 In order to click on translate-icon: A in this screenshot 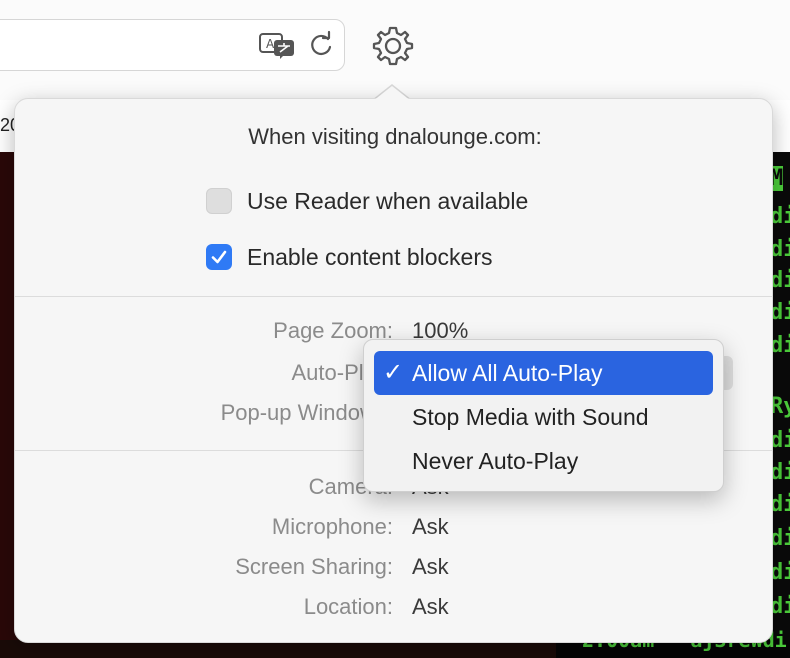, I will do `click(278, 46)`.